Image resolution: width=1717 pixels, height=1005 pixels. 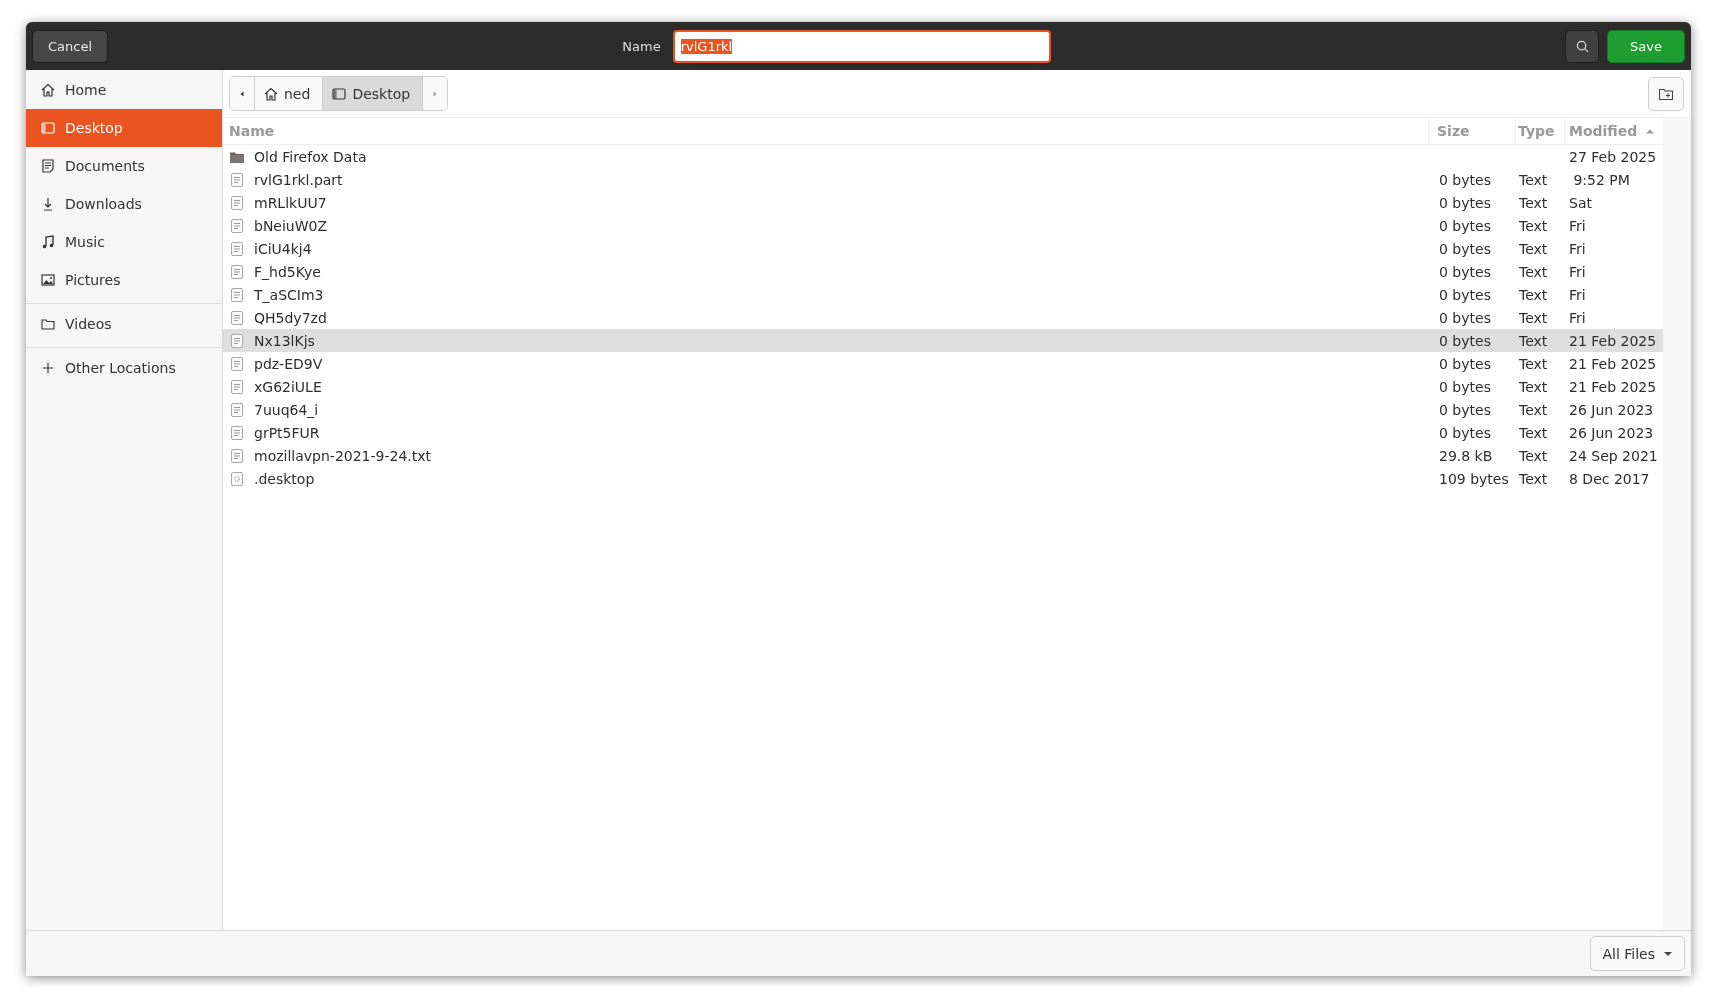 I want to click on file-modified: 9:52 PM, so click(x=1601, y=179).